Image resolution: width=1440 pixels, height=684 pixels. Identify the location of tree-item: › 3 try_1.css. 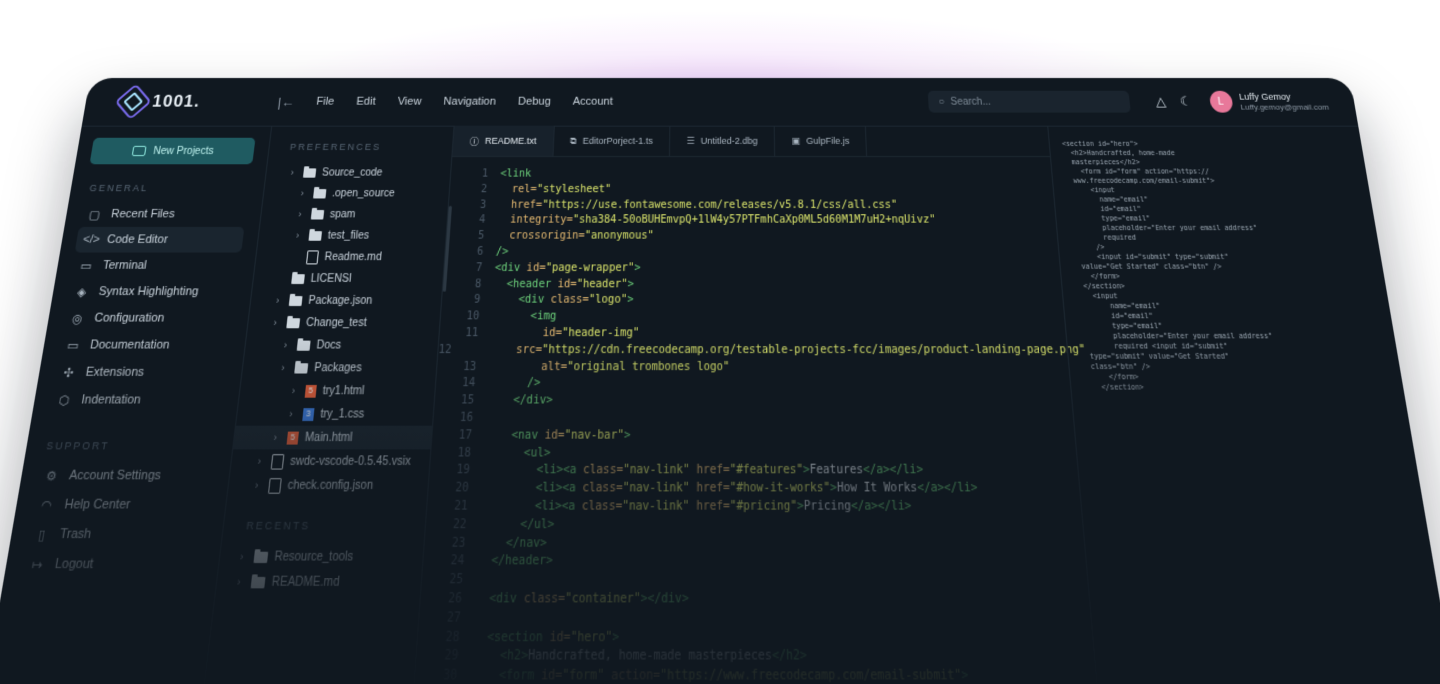
(335, 413).